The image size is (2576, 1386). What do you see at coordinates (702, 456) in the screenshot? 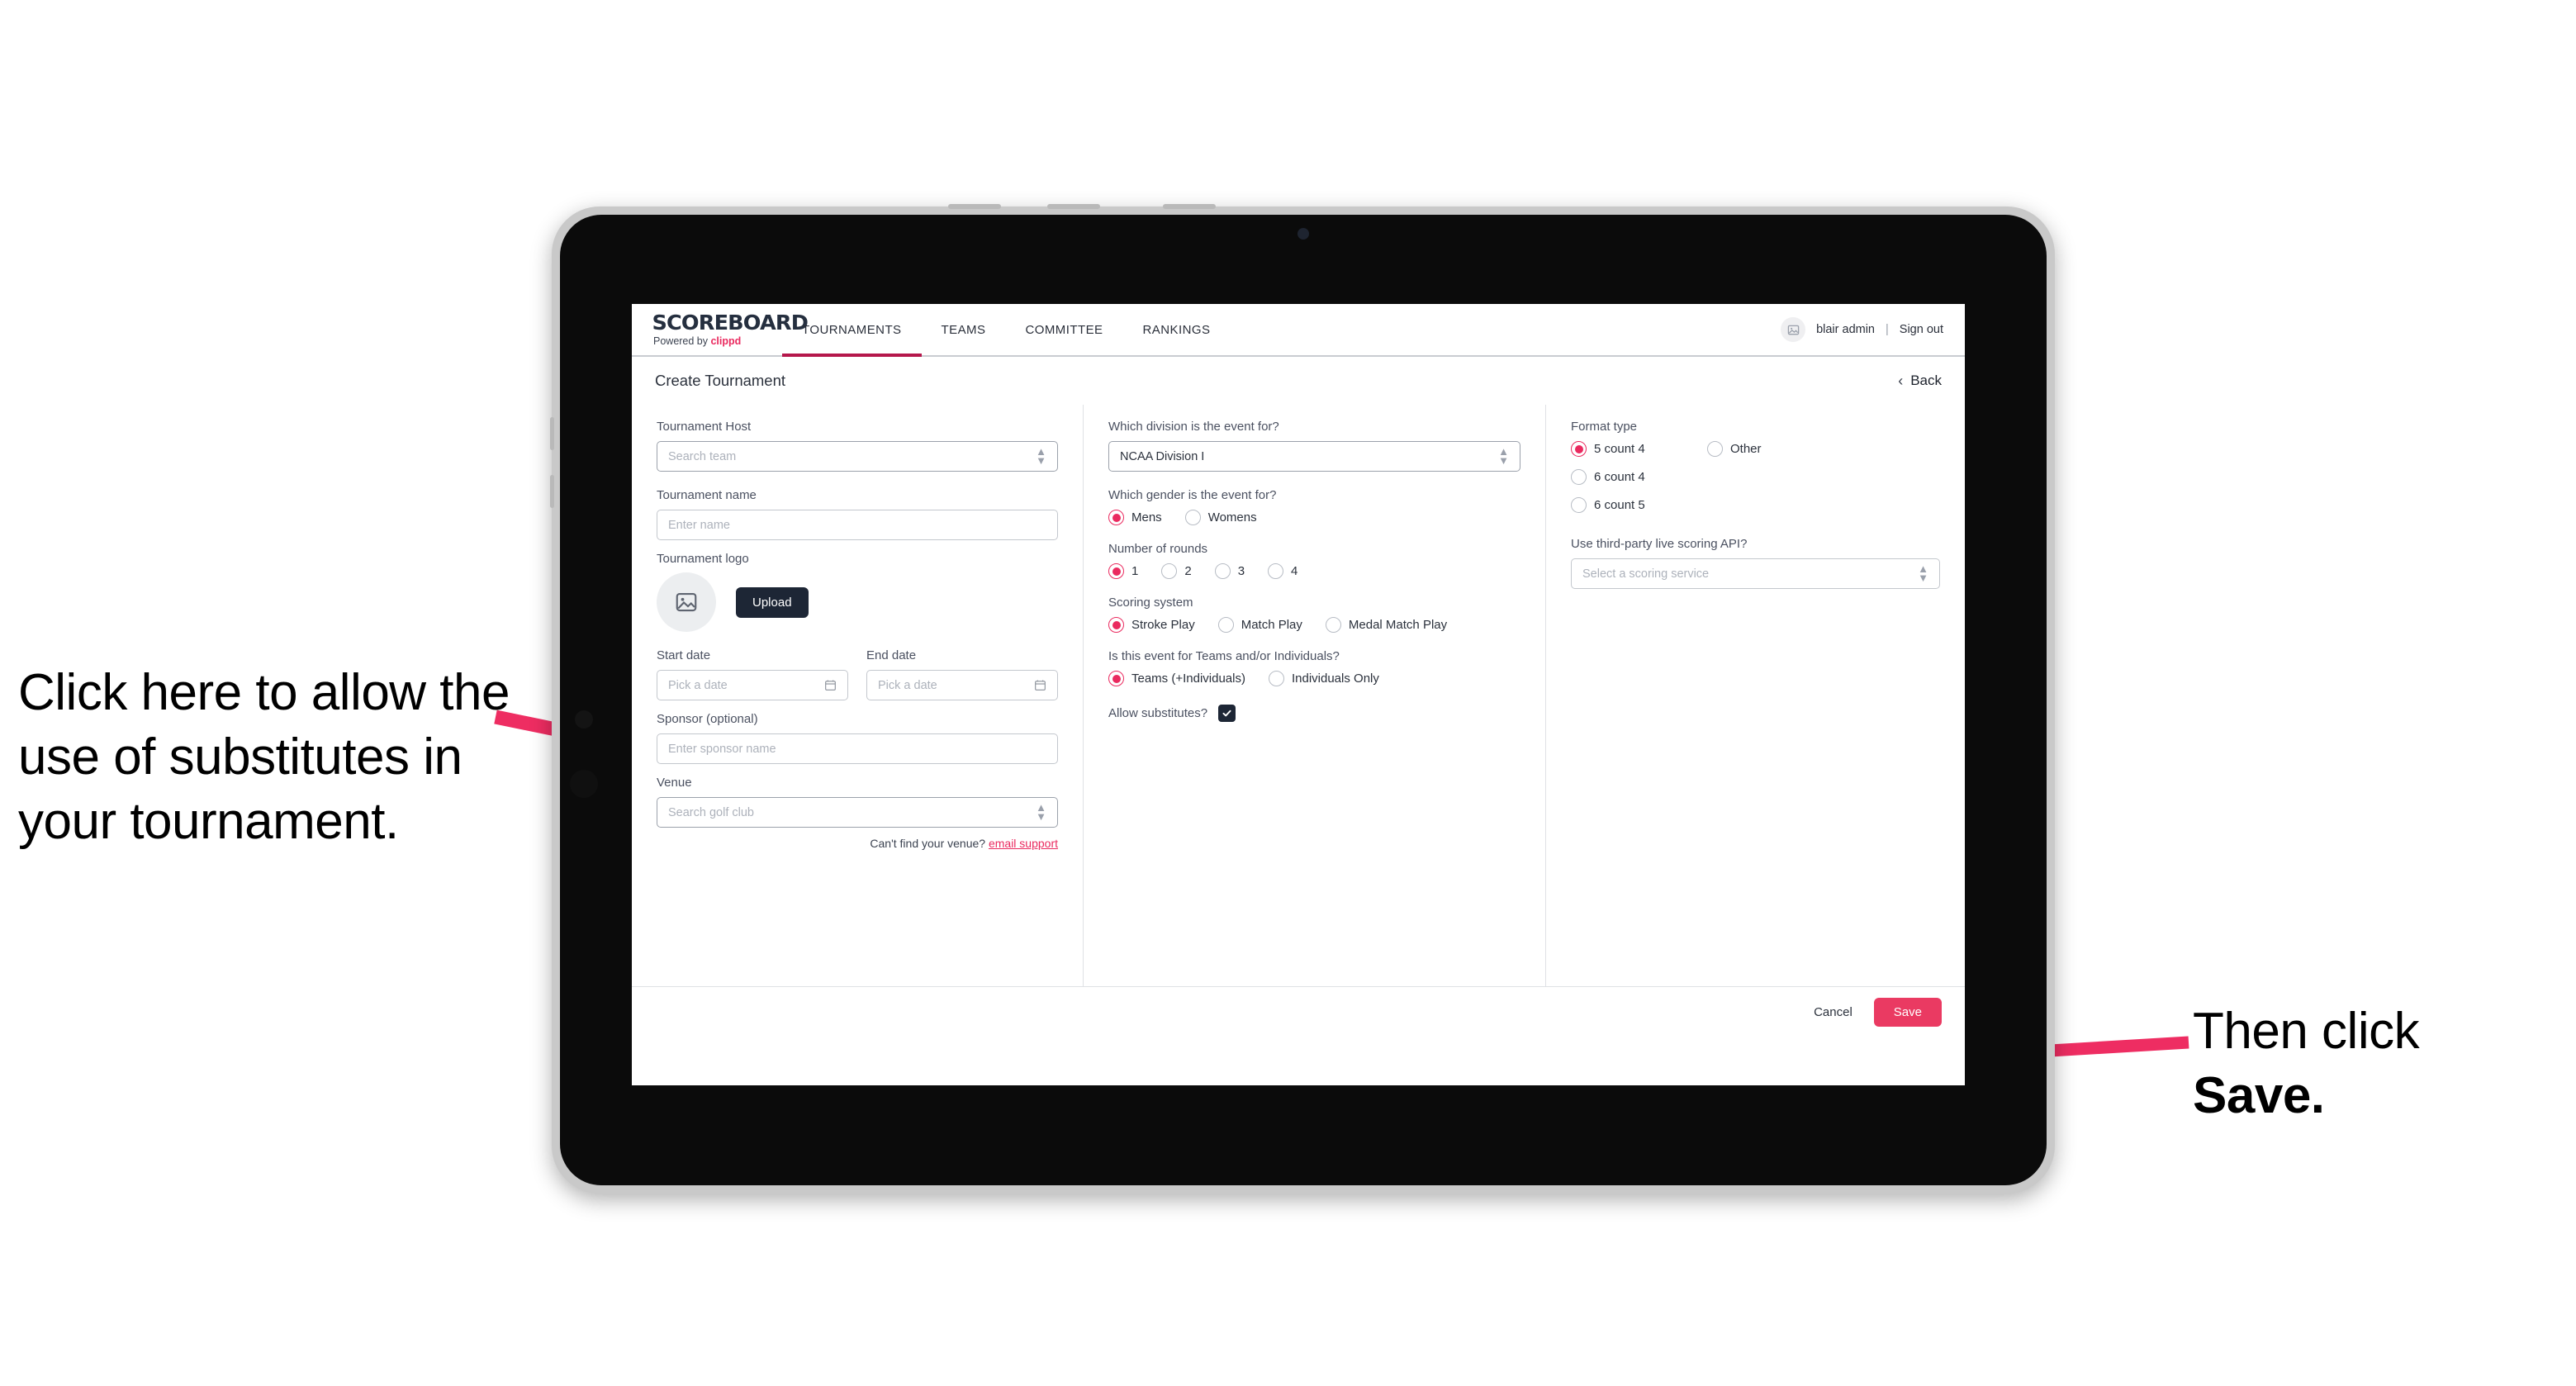
I see `tournament-host-placeholder: Search team` at bounding box center [702, 456].